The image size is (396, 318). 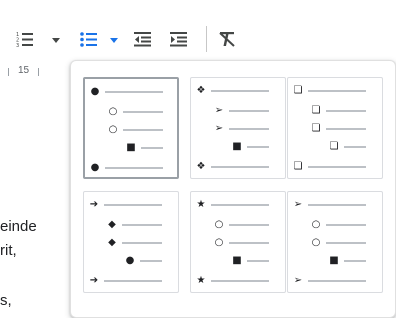 I want to click on bulleted-list-dropdown-icon, so click(x=114, y=40).